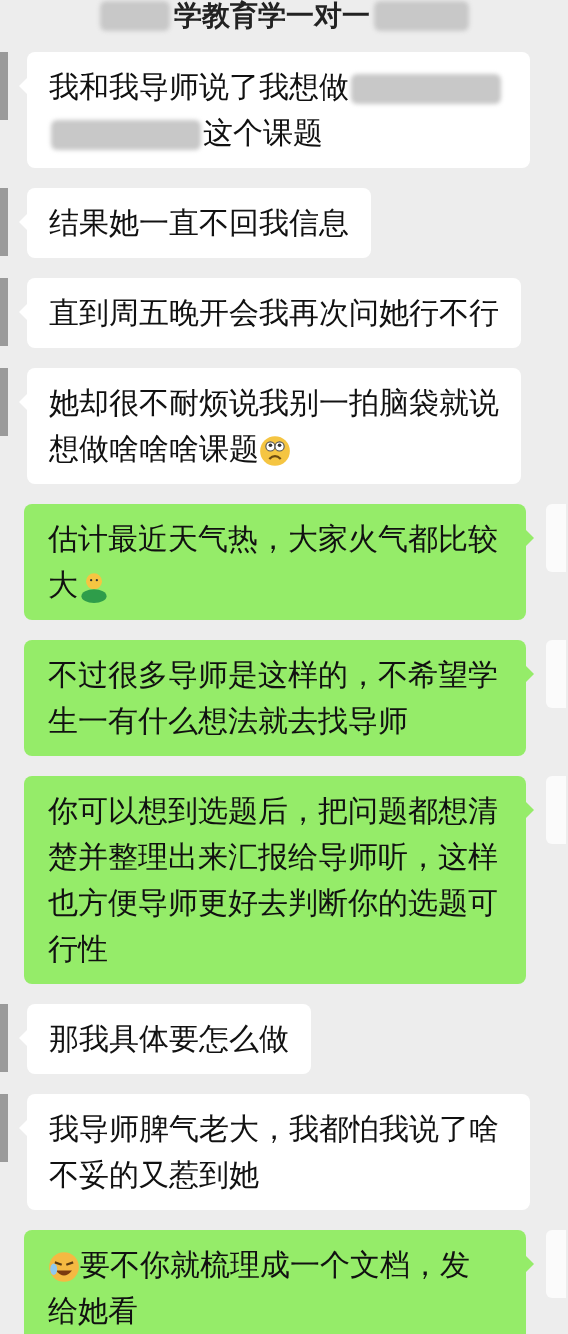 The image size is (568, 1334). Describe the element at coordinates (271, 17) in the screenshot. I see `chat-title: 学教育学一对一` at that location.